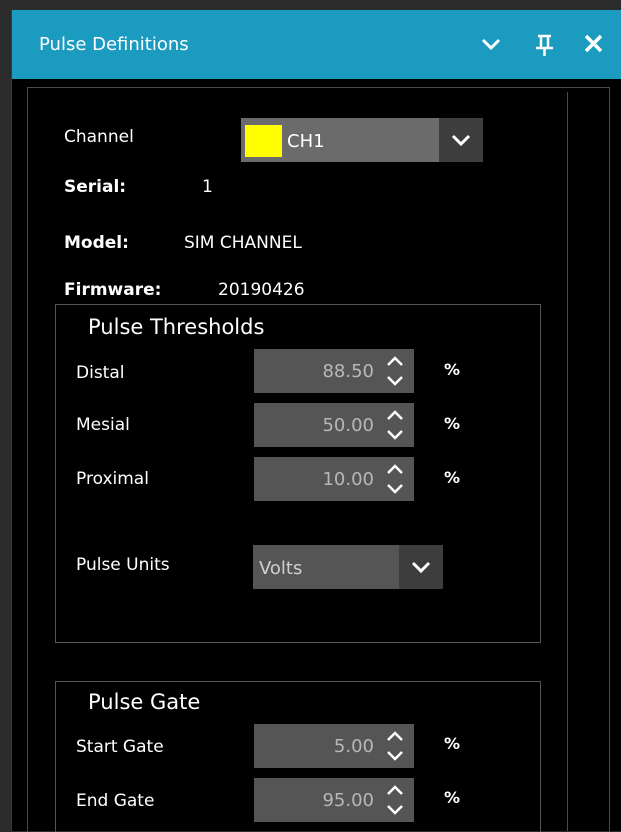 Image resolution: width=621 pixels, height=832 pixels. What do you see at coordinates (348, 371) in the screenshot?
I see `distal-value: 88.50` at bounding box center [348, 371].